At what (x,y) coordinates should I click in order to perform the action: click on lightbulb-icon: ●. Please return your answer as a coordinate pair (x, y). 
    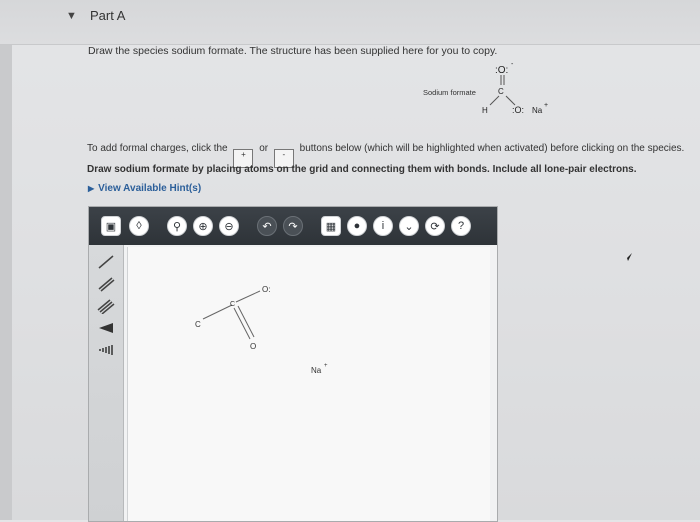
    Looking at the image, I should click on (357, 226).